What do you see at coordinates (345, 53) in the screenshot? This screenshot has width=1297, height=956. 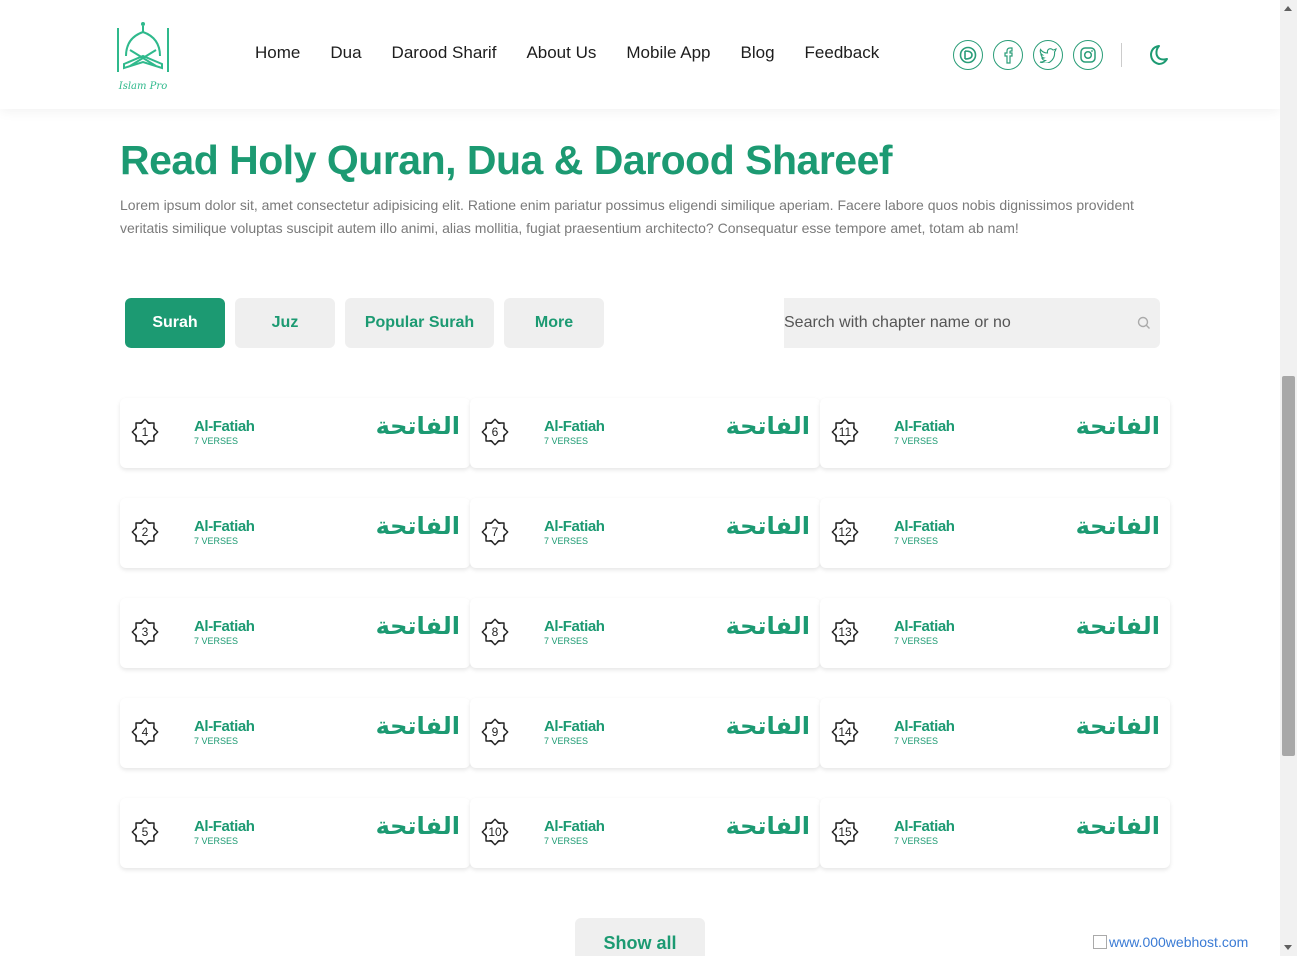 I see `nav-dua: Dua` at bounding box center [345, 53].